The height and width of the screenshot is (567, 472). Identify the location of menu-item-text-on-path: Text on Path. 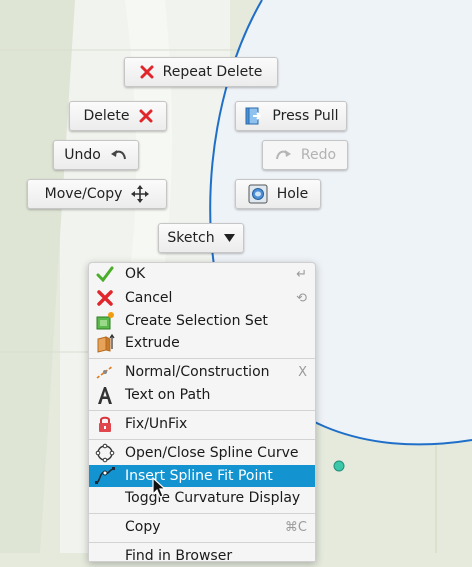
(202, 395).